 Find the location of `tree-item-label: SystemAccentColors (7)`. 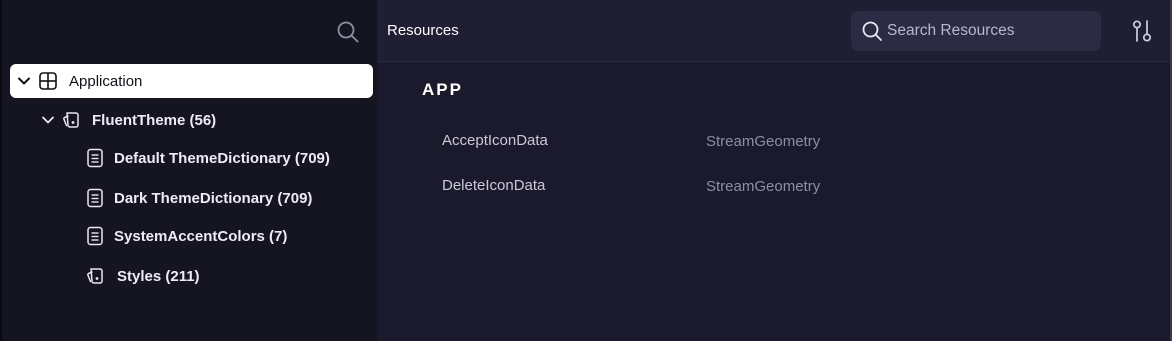

tree-item-label: SystemAccentColors (7) is located at coordinates (201, 236).